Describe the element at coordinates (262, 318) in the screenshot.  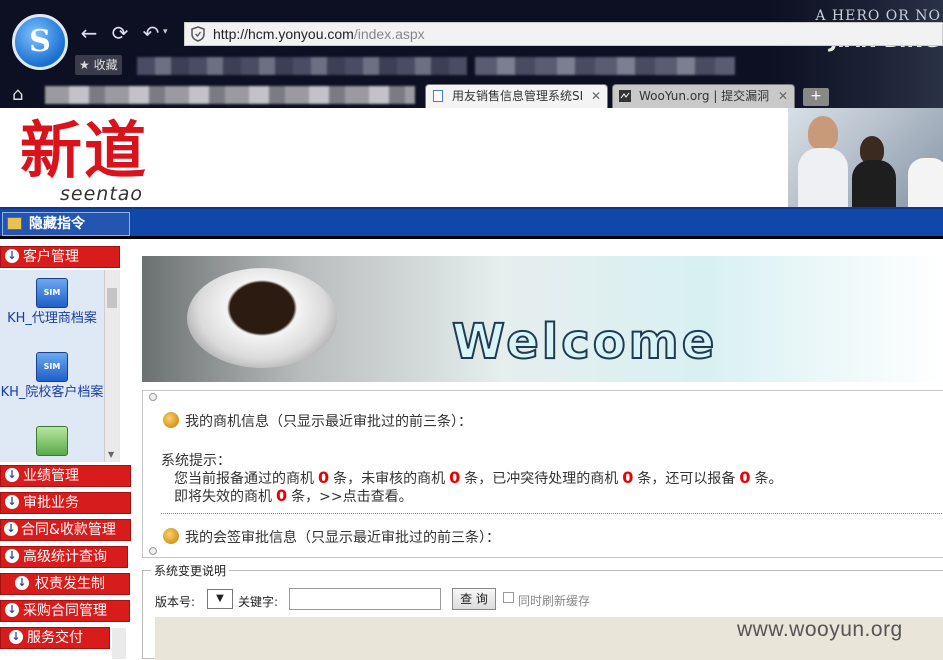
I see `coffee-cup-image` at that location.